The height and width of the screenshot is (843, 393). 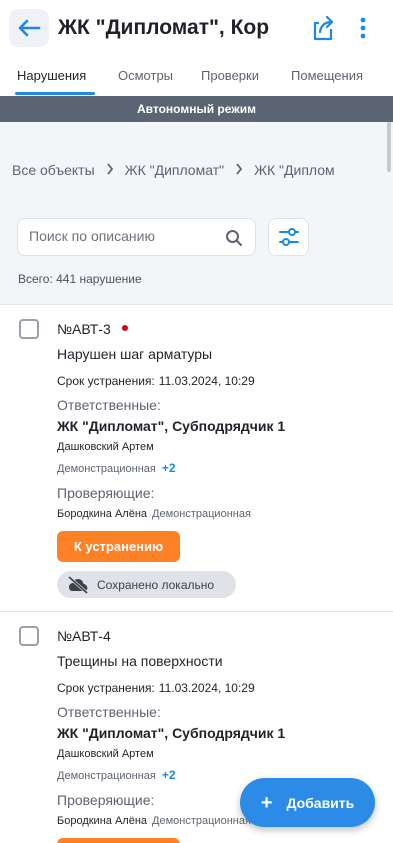 I want to click on add-button: + Добавить, so click(x=307, y=802).